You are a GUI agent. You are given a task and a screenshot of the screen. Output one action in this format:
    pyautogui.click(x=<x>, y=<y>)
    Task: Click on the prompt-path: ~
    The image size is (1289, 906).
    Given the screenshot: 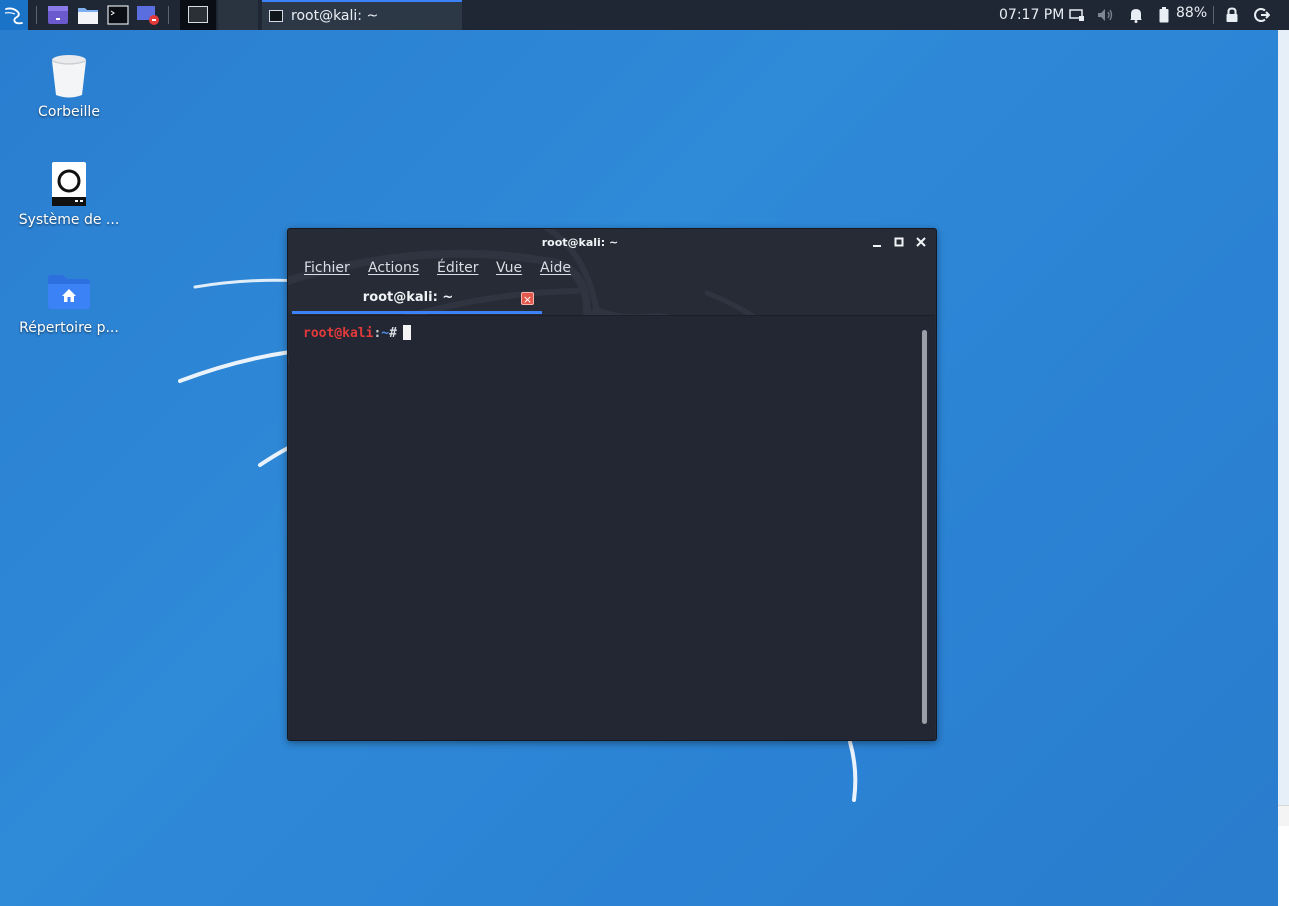 What is the action you would take?
    pyautogui.click(x=385, y=333)
    